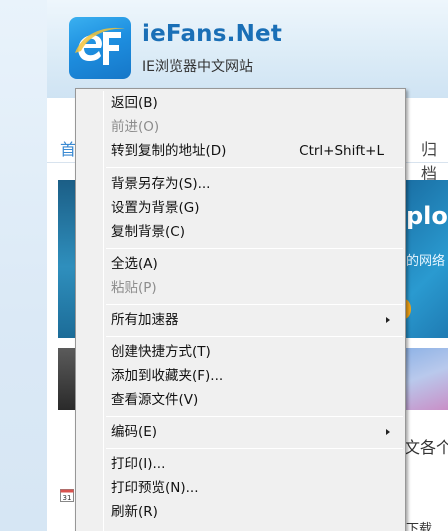 The image size is (448, 531). What do you see at coordinates (100, 48) in the screenshot?
I see `site-logo-icon` at bounding box center [100, 48].